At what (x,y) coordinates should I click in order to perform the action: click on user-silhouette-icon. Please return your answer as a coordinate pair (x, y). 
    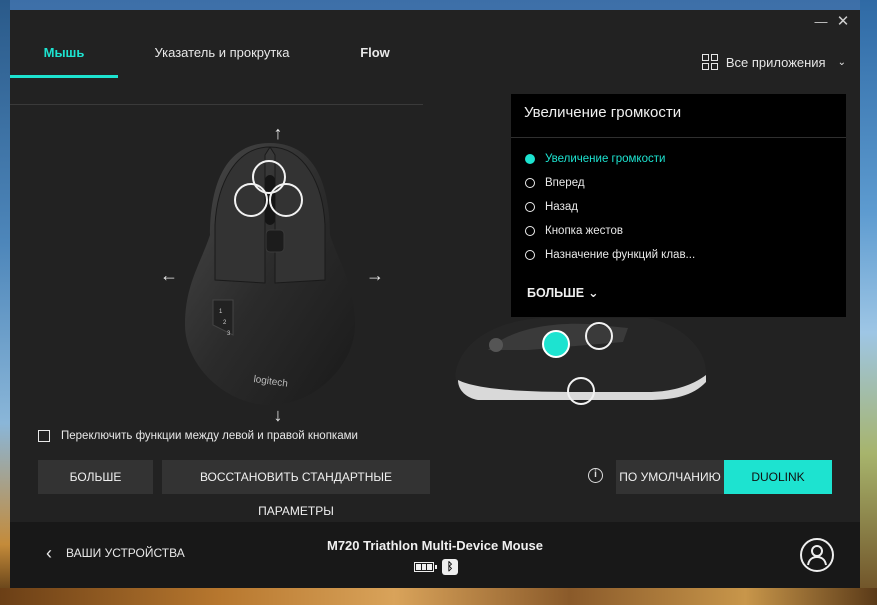
    Looking at the image, I should click on (817, 555).